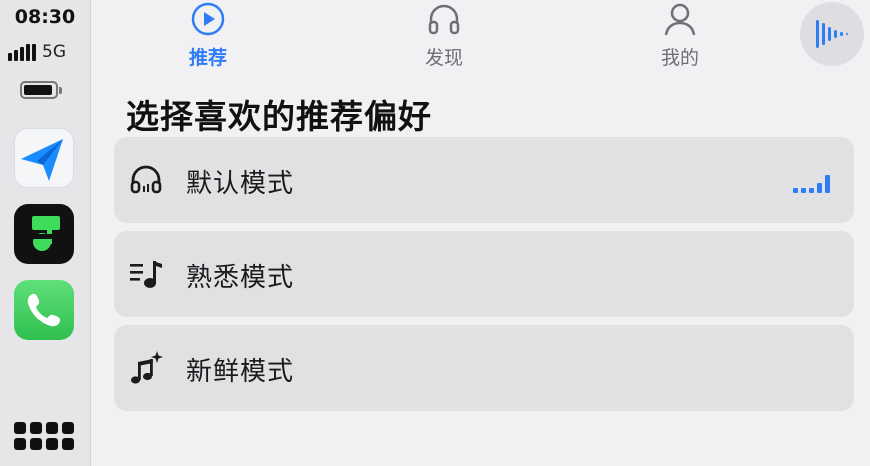 The width and height of the screenshot is (870, 466). Describe the element at coordinates (208, 38) in the screenshot. I see `tab-recommend: 推荐` at that location.